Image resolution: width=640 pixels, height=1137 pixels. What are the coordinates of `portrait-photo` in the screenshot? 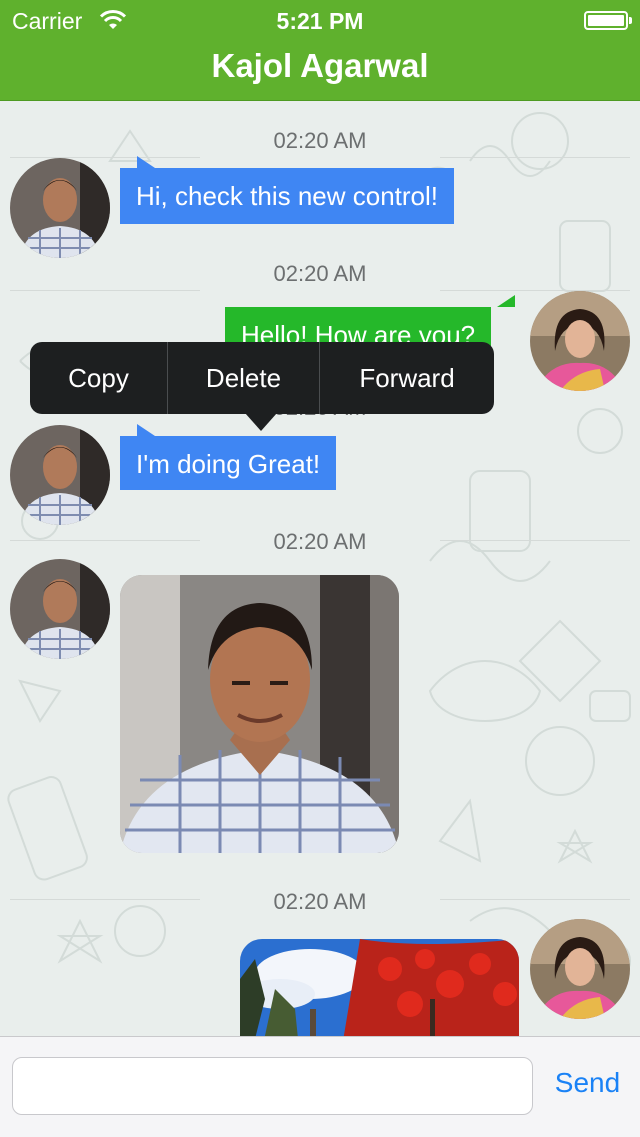 It's located at (259, 714).